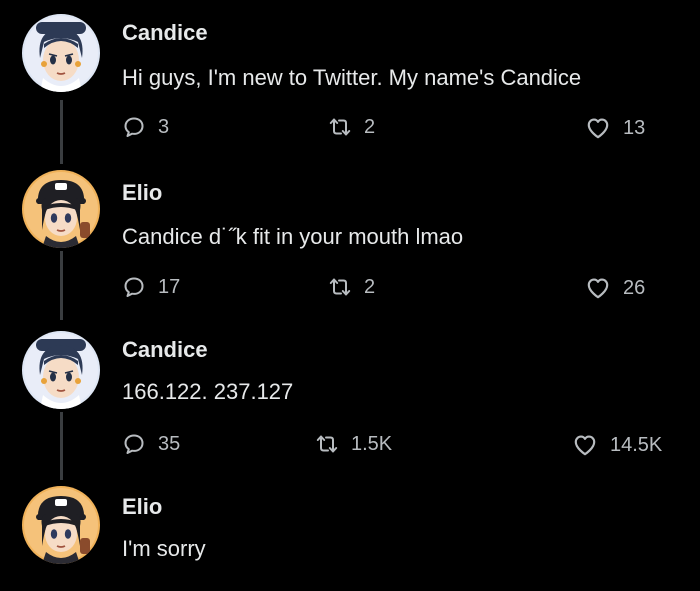 This screenshot has width=700, height=591. Describe the element at coordinates (372, 444) in the screenshot. I see `retweet-count: 1.5K` at that location.